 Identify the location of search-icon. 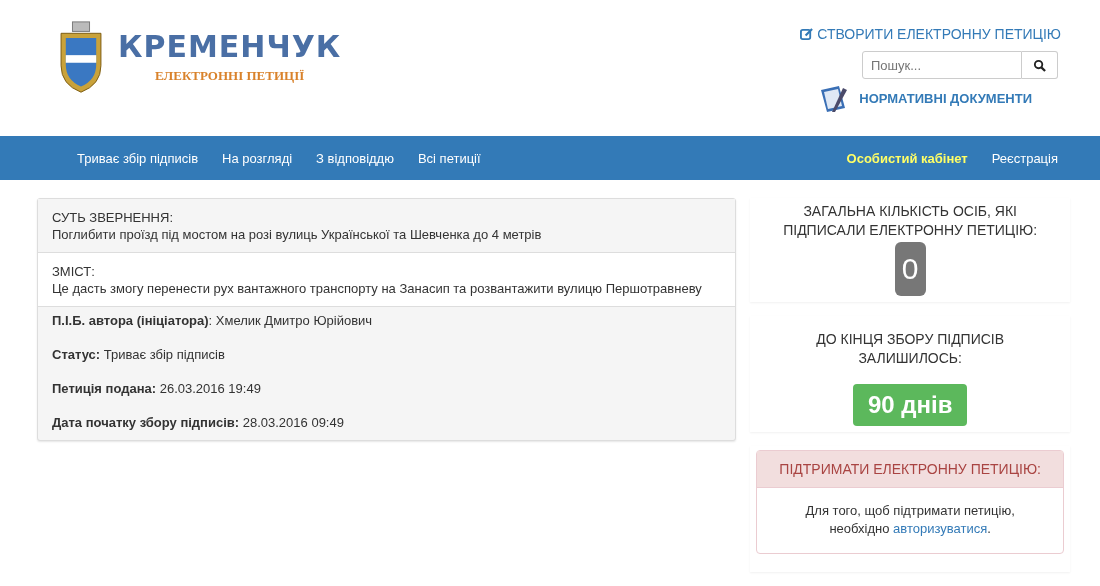
(1039, 65).